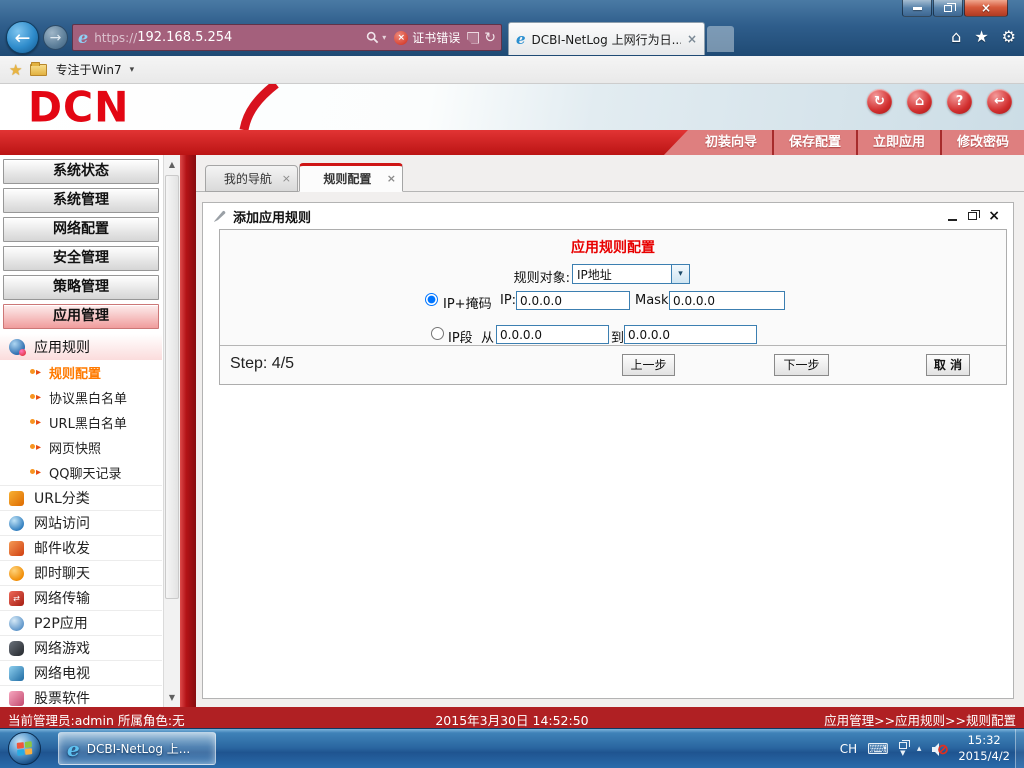 The image size is (1024, 768). Describe the element at coordinates (81, 497) in the screenshot. I see `sidebar-item-url-category: URL分类` at that location.